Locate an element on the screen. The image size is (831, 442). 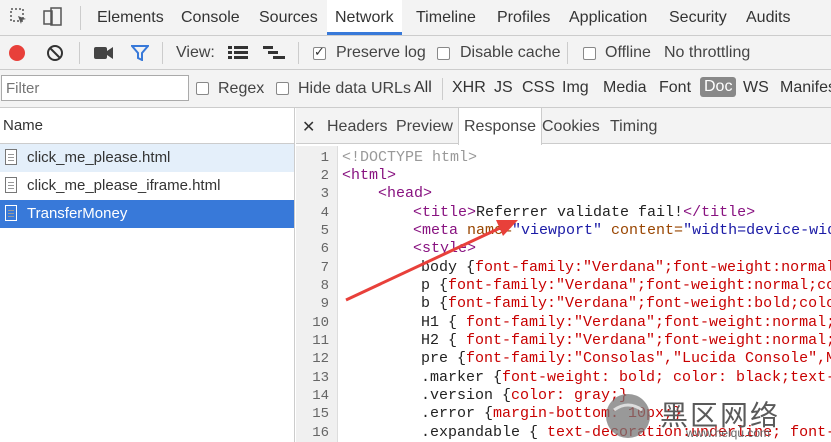
line-number: 14 is located at coordinates (320, 396).